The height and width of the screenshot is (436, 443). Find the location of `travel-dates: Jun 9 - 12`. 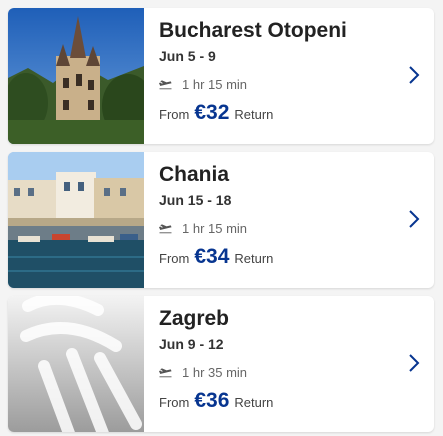

travel-dates: Jun 9 - 12 is located at coordinates (191, 344).